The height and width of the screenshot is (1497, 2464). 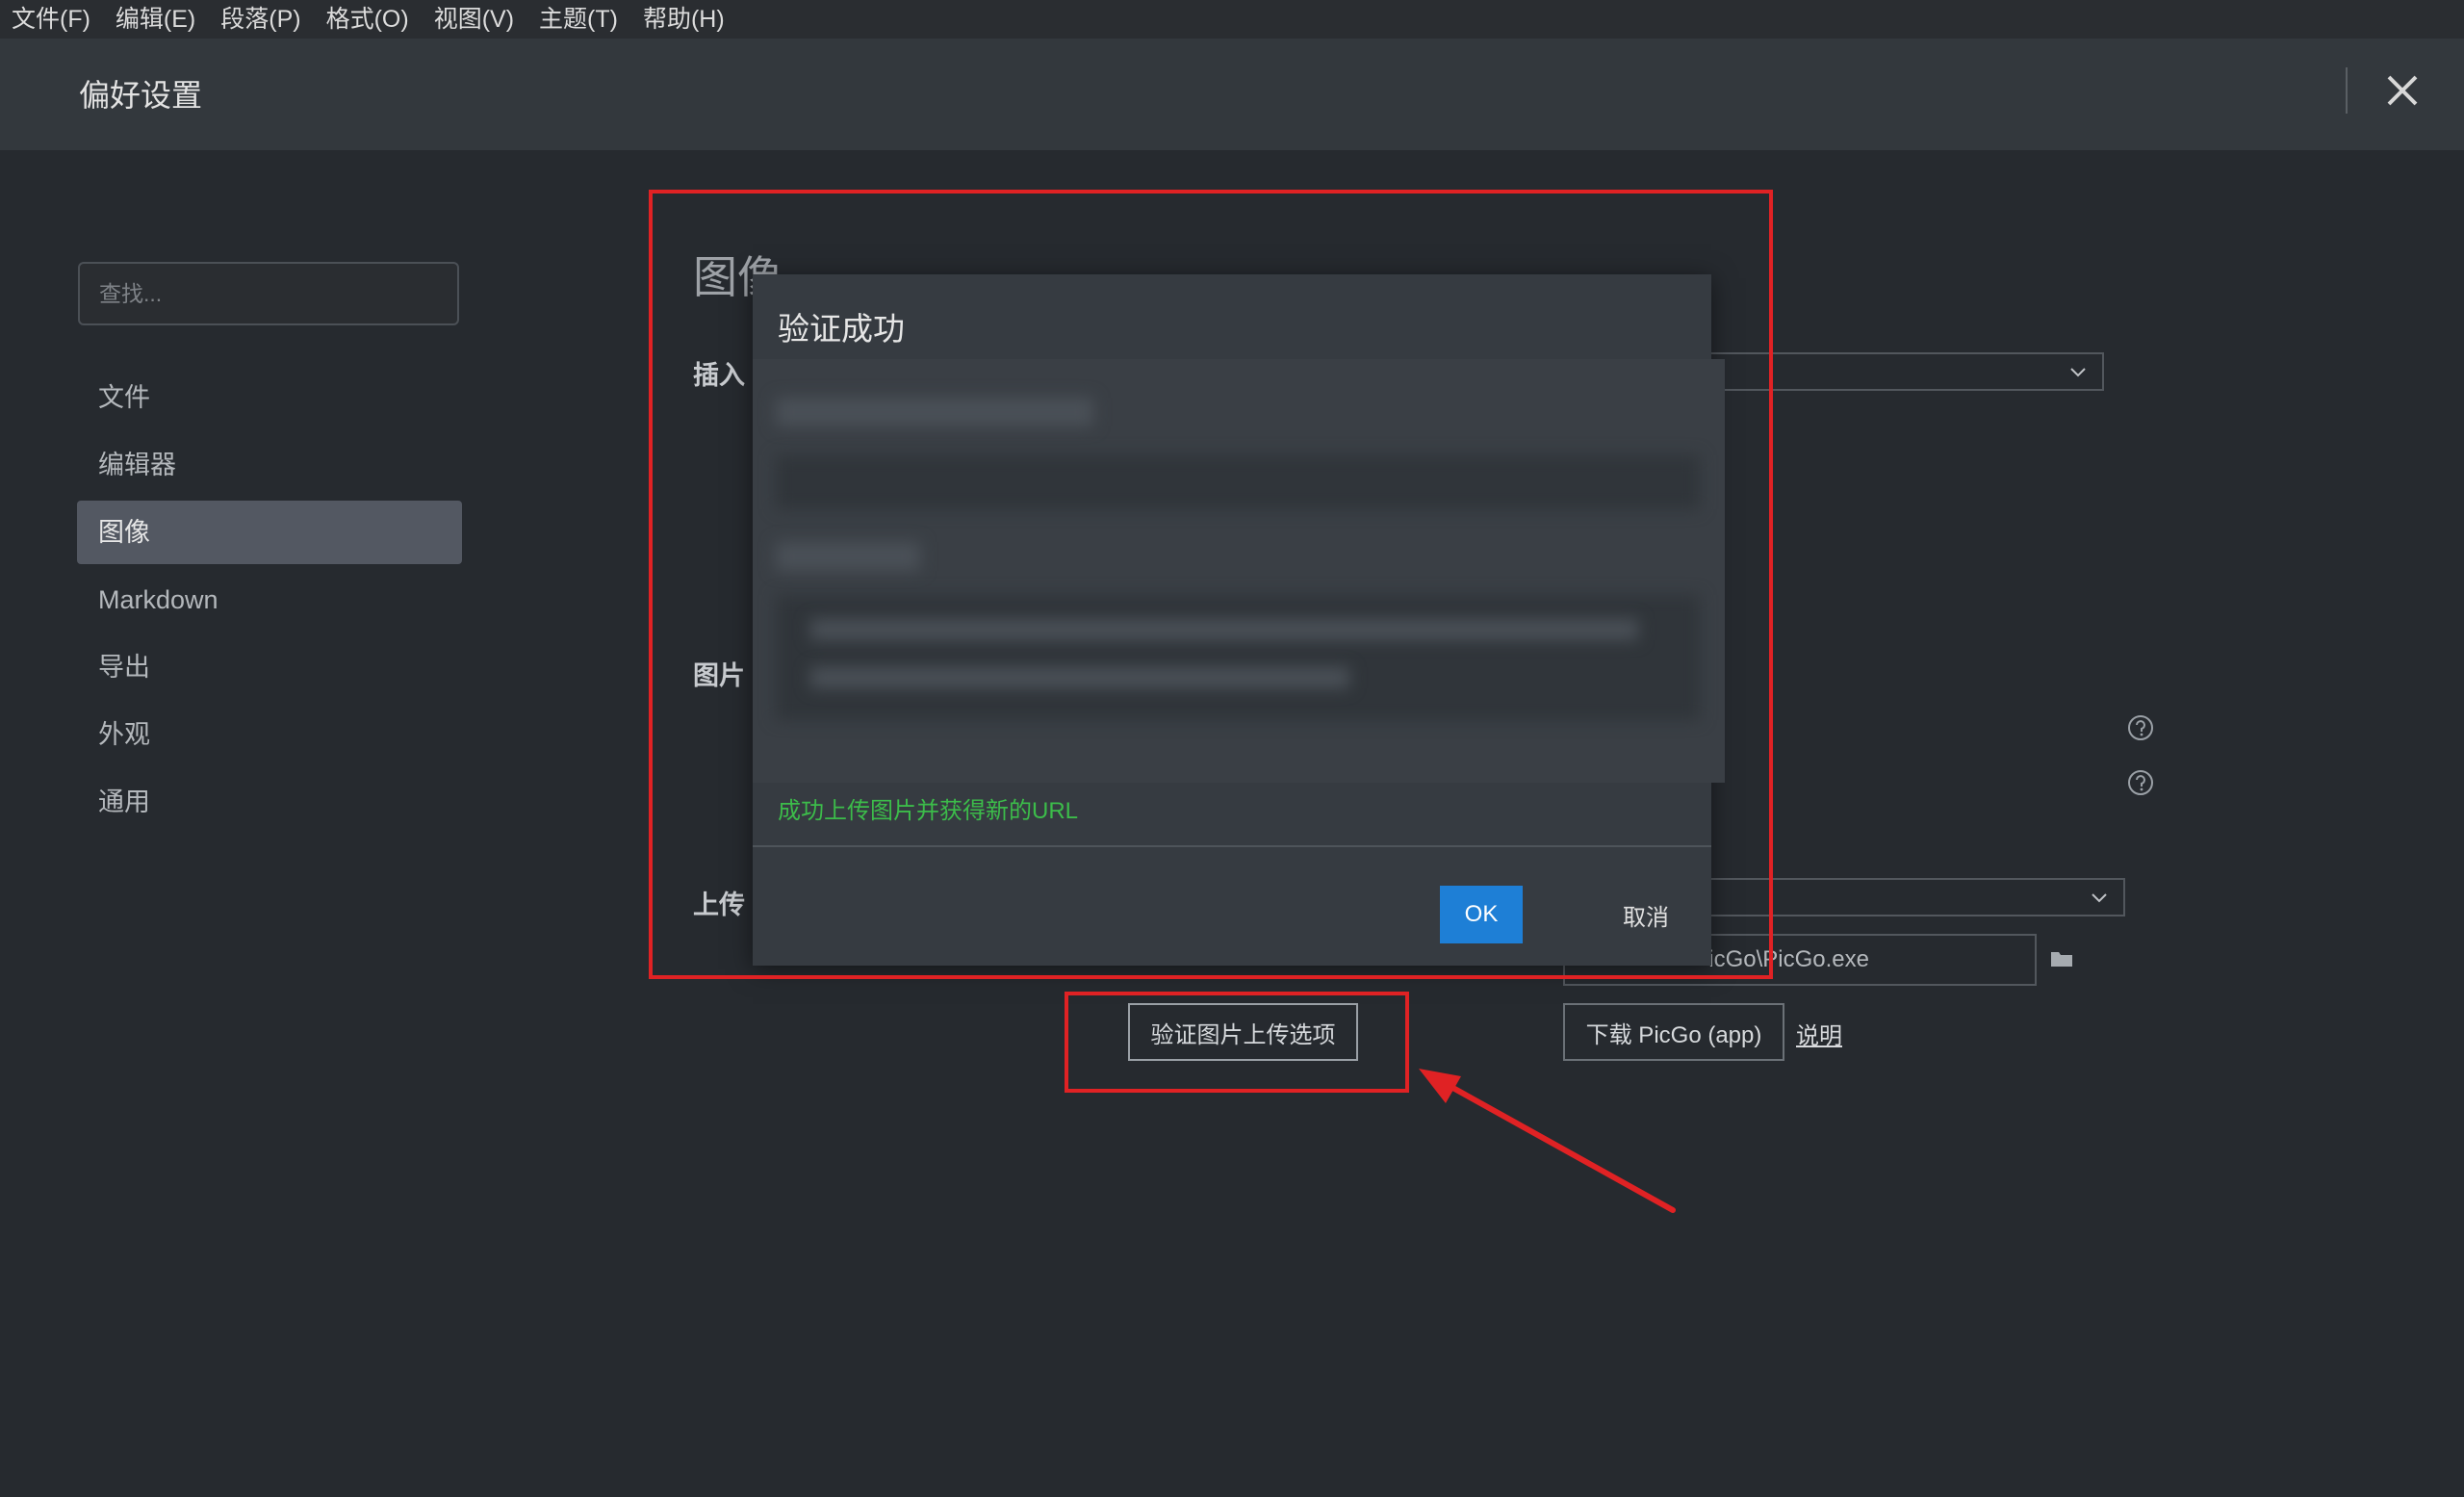 I want to click on sidebar-item-export: 导出, so click(x=269, y=667).